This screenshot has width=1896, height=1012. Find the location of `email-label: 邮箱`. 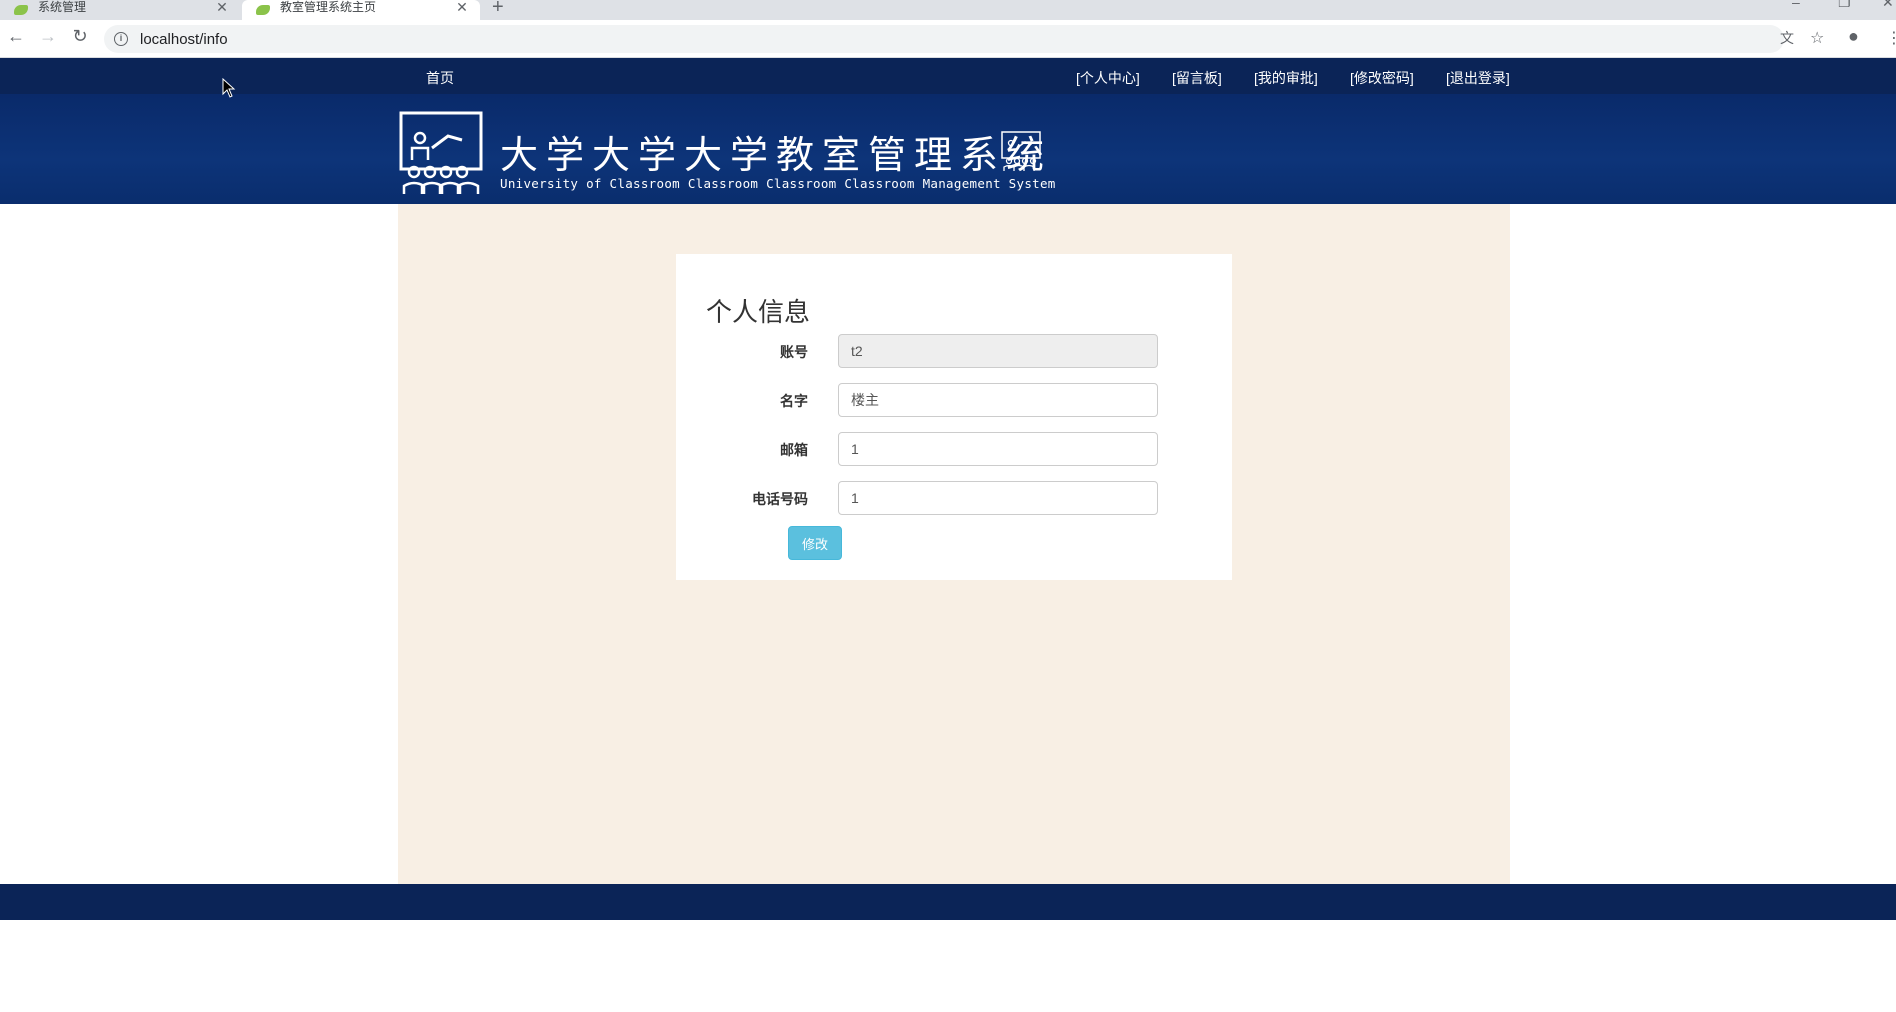

email-label: 邮箱 is located at coordinates (794, 450).